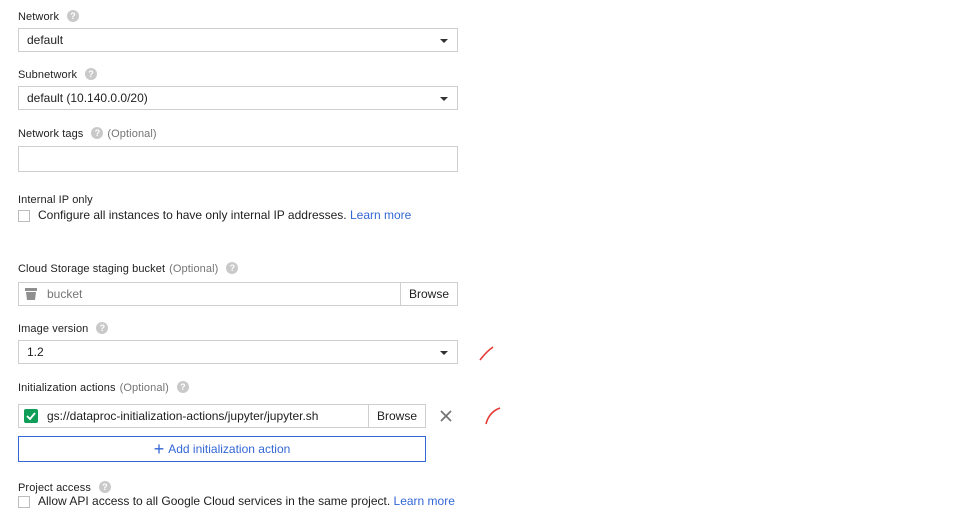 This screenshot has width=969, height=523. I want to click on staging-bucket-browse-button: Browse, so click(428, 294).